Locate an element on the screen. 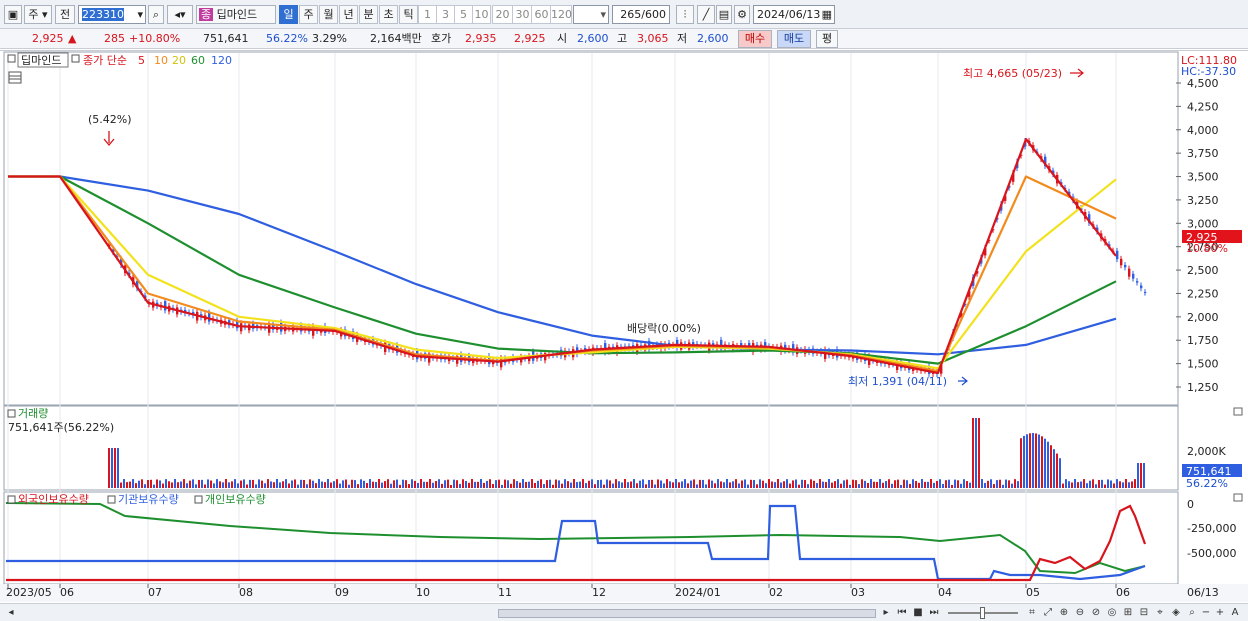 This screenshot has height=621, width=1248. calendar-icon: ▦ is located at coordinates (827, 14).